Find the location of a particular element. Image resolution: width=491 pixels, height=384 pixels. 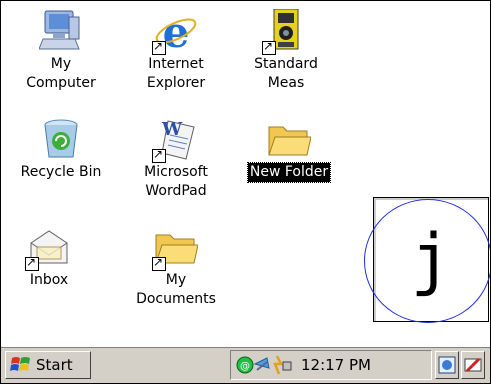

my-documents-shortcut: My Documents is located at coordinates (176, 267).